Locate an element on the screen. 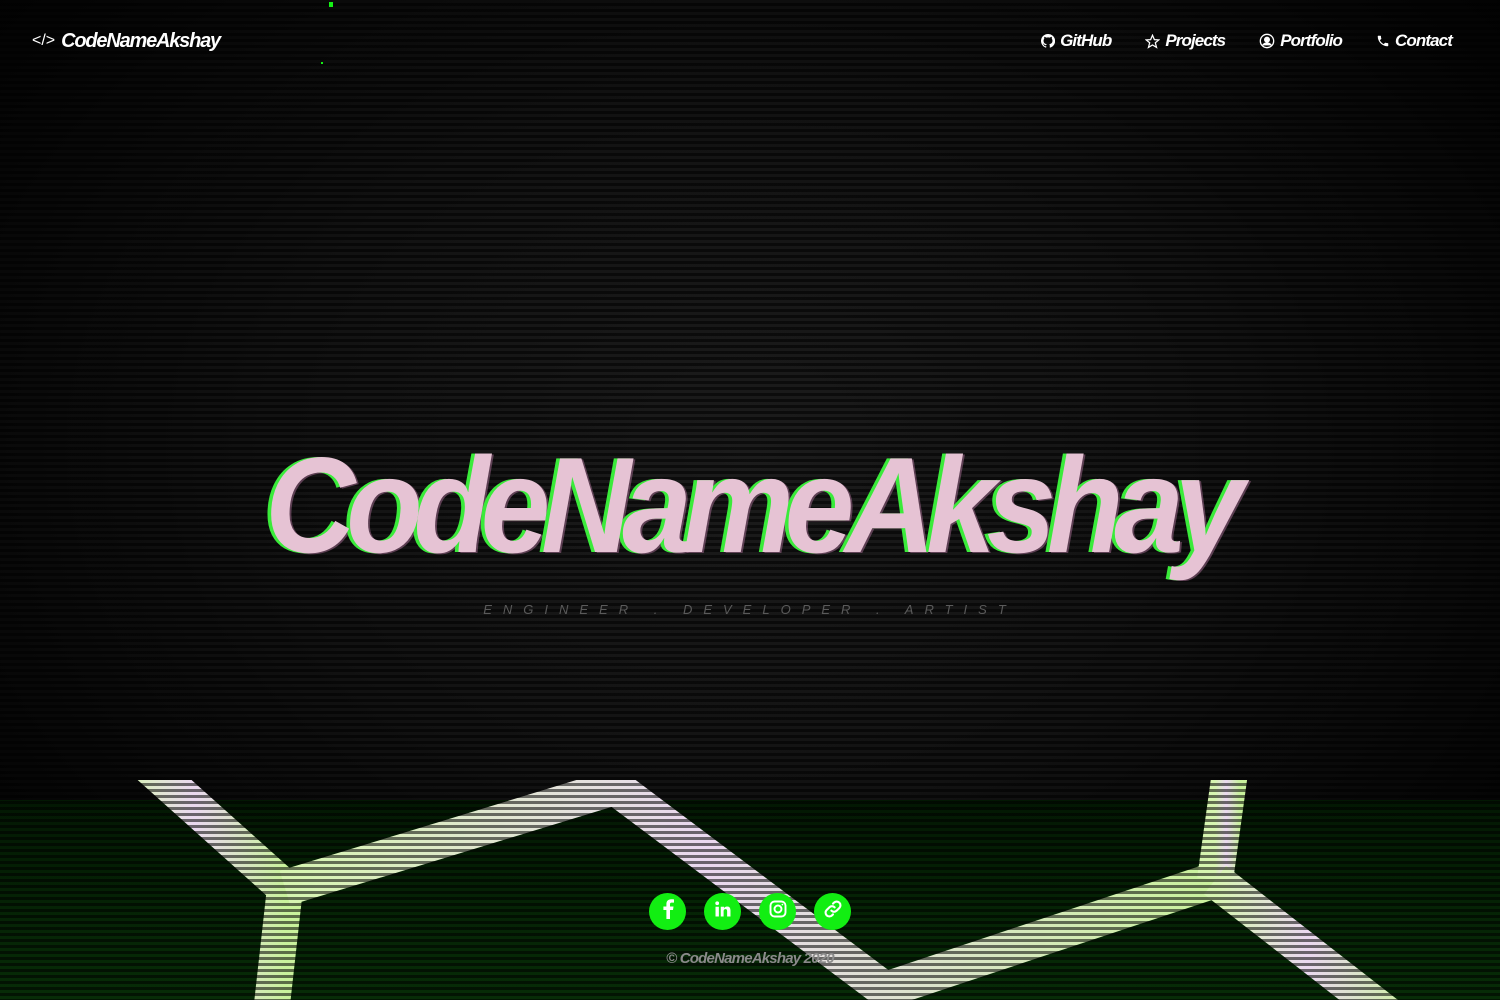  github-icon is located at coordinates (1048, 41).